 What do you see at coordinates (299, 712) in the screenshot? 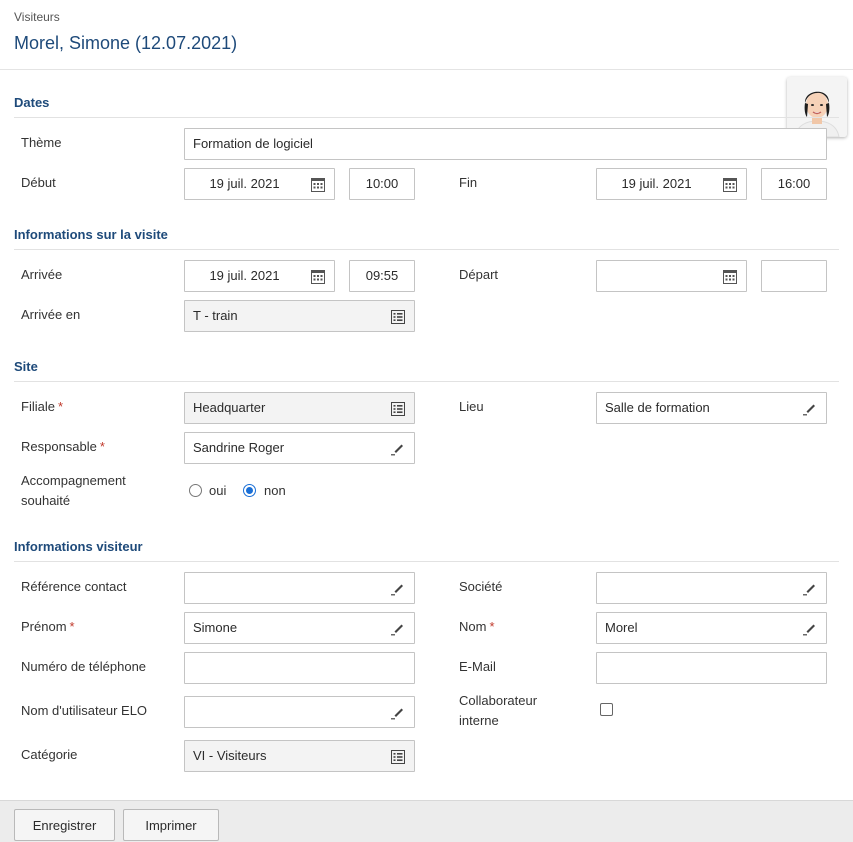
I see `elo-user-field` at bounding box center [299, 712].